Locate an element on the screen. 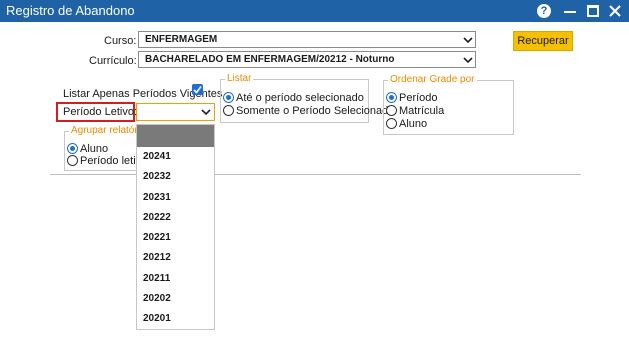  periodo-option: 20201 is located at coordinates (175, 319).